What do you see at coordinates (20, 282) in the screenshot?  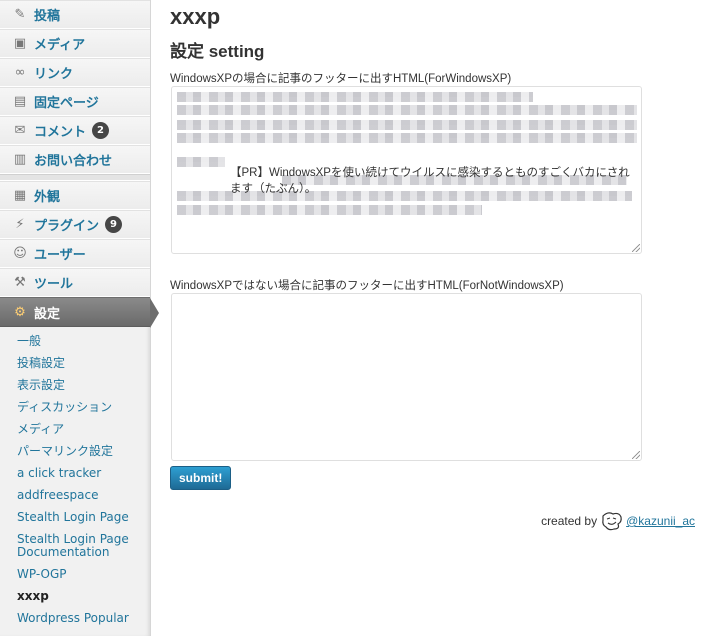 I see `tools-icon: ⚒` at bounding box center [20, 282].